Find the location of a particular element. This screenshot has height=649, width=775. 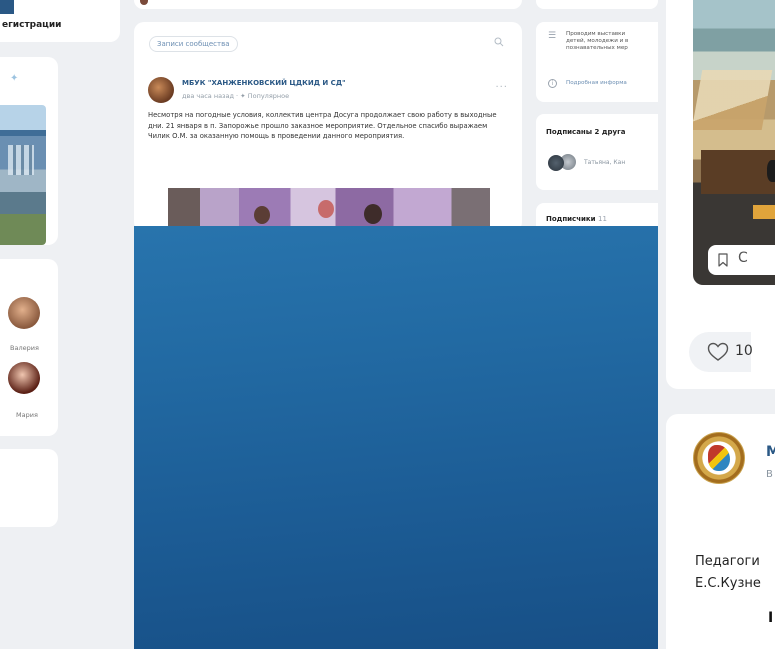

community-photo-card: ✦ is located at coordinates (29, 151).